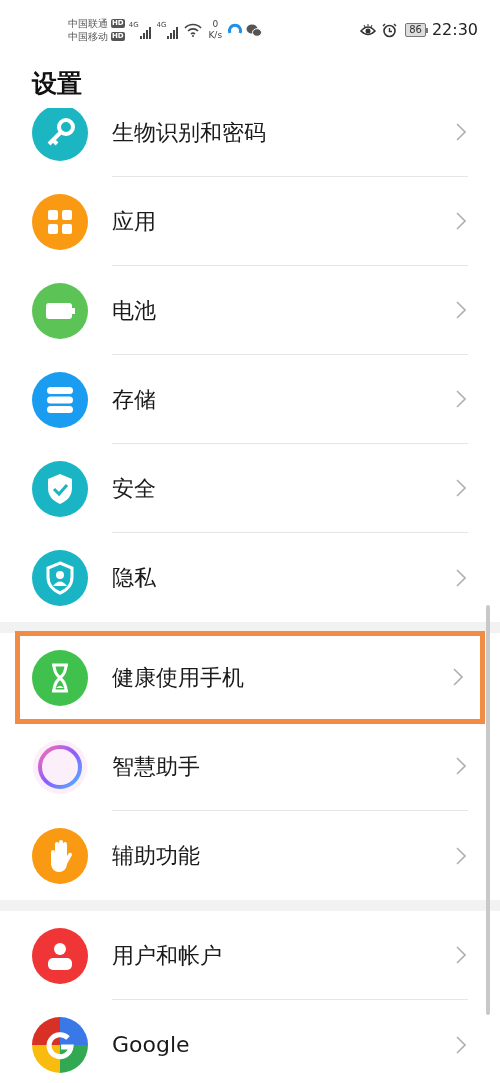 The height and width of the screenshot is (1083, 500). I want to click on google-icon, so click(60, 1044).